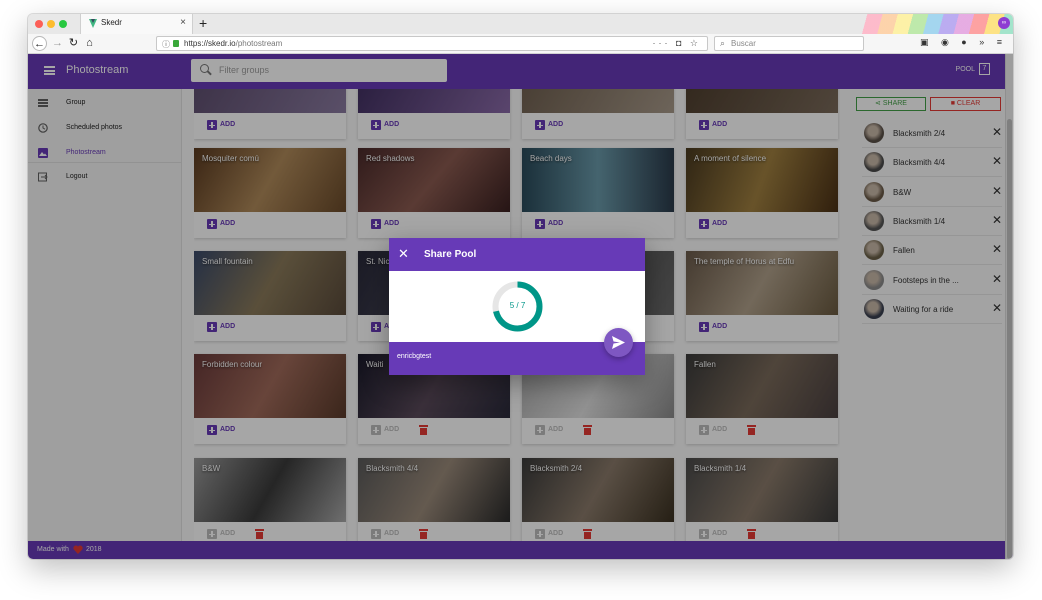 Image resolution: width=1042 pixels, height=600 pixels. What do you see at coordinates (63, 24) in the screenshot?
I see `maximize-window-button` at bounding box center [63, 24].